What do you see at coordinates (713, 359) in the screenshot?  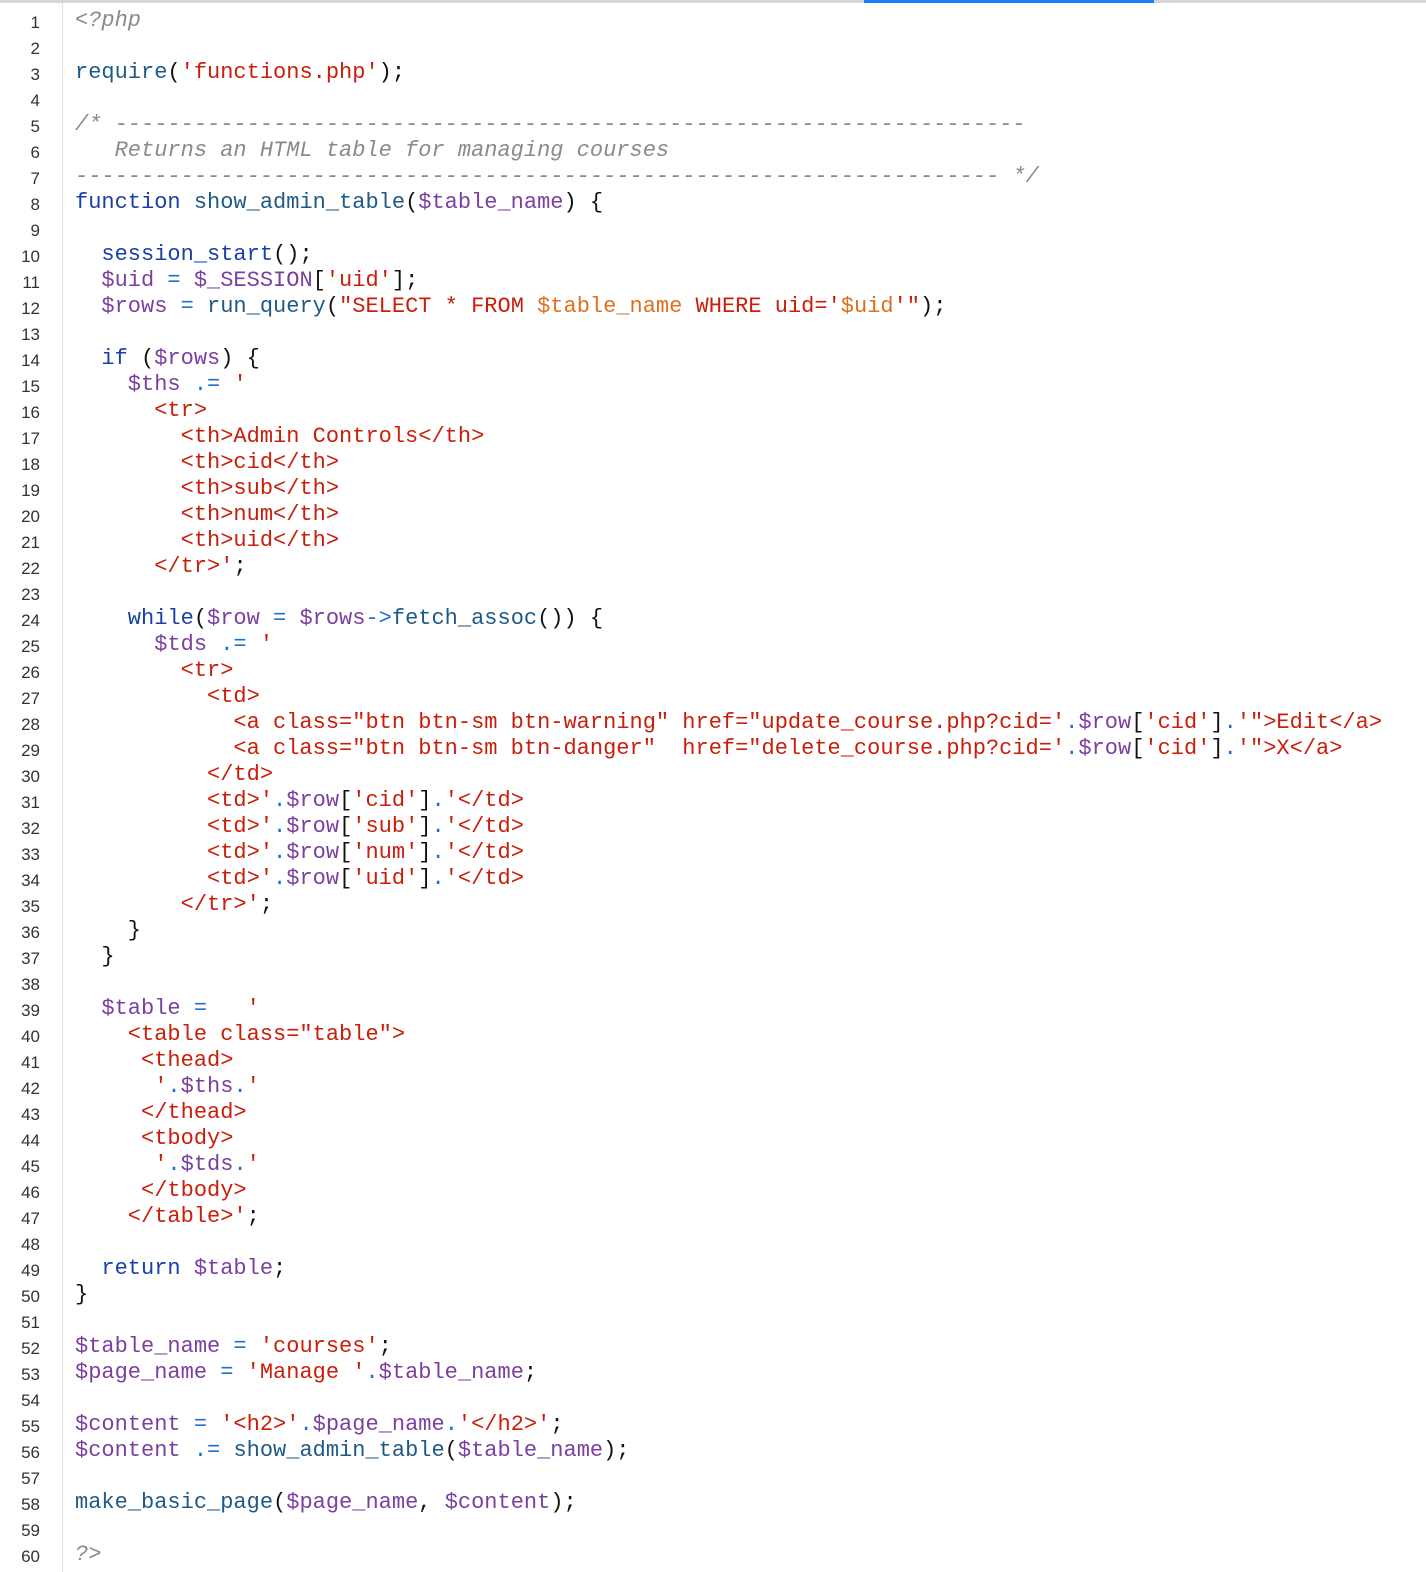 I see `code-line: 14 if ($rows) {` at bounding box center [713, 359].